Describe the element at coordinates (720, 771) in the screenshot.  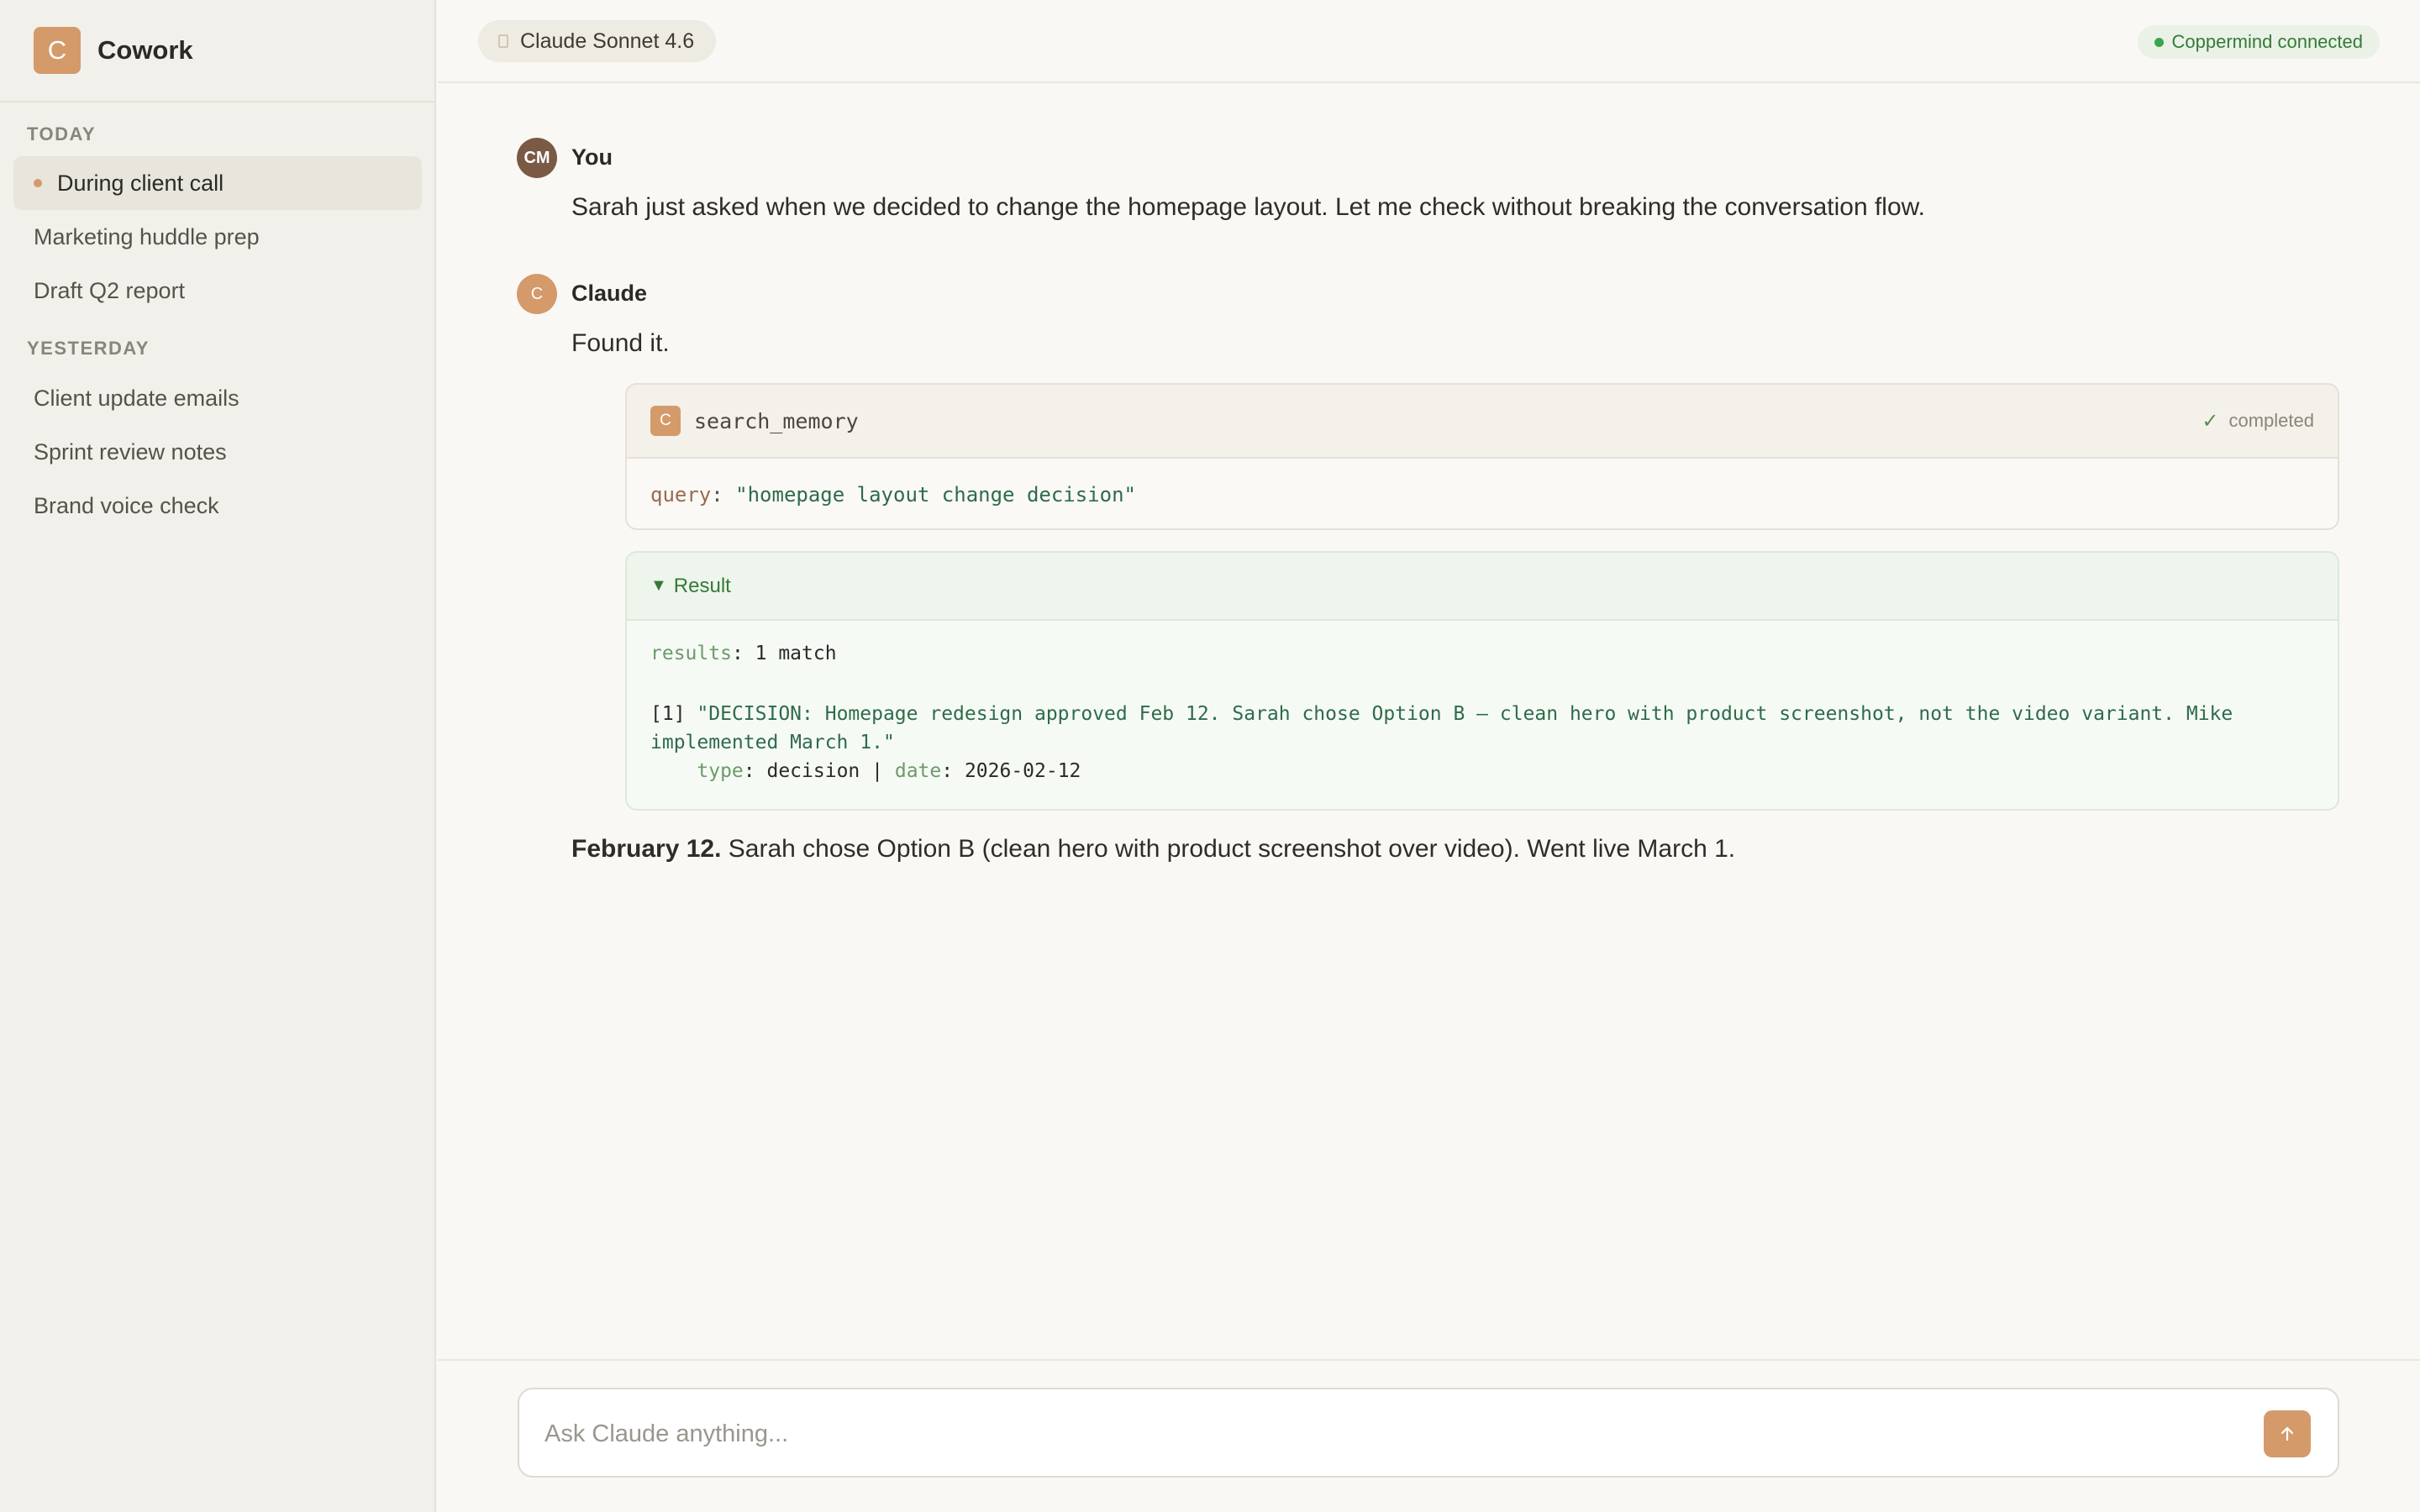
I see `type-key: type` at that location.